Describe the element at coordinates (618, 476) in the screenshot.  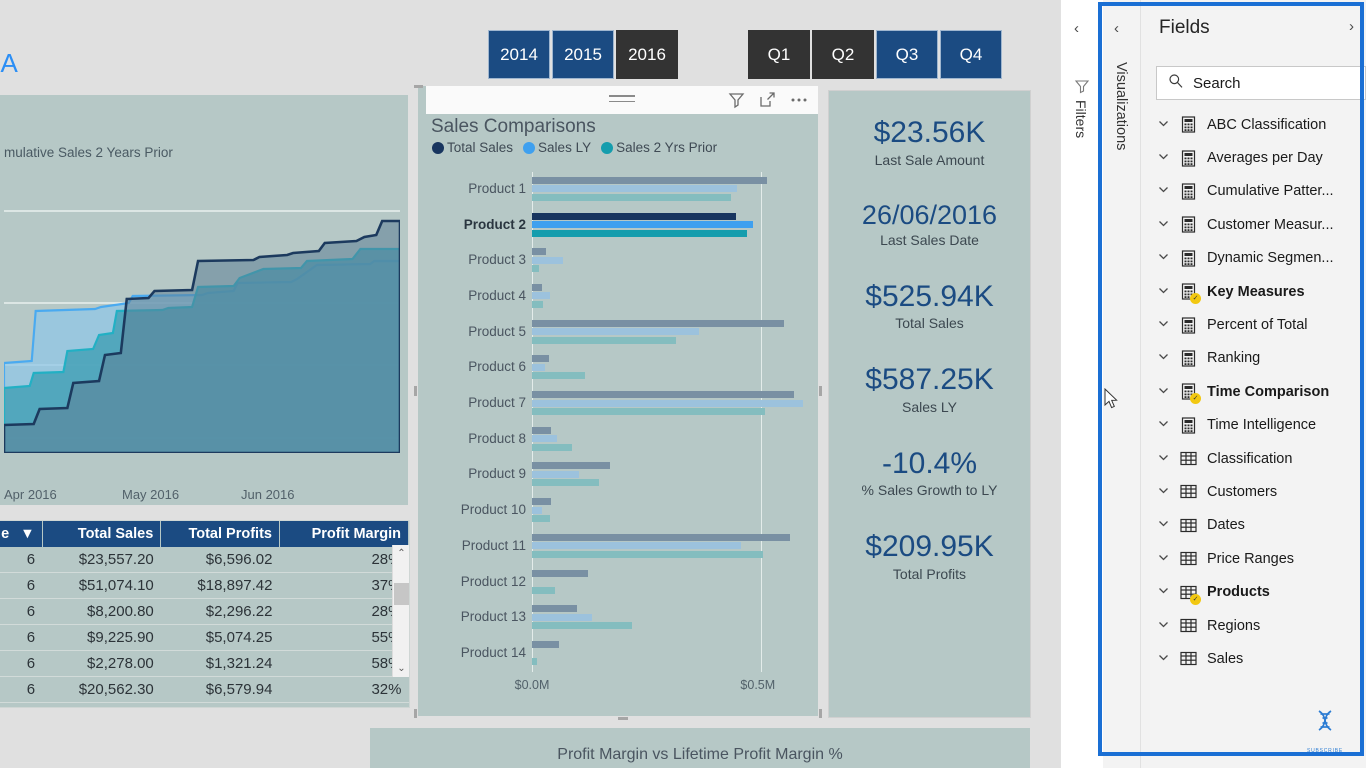
I see `bar-group: Product 9` at that location.